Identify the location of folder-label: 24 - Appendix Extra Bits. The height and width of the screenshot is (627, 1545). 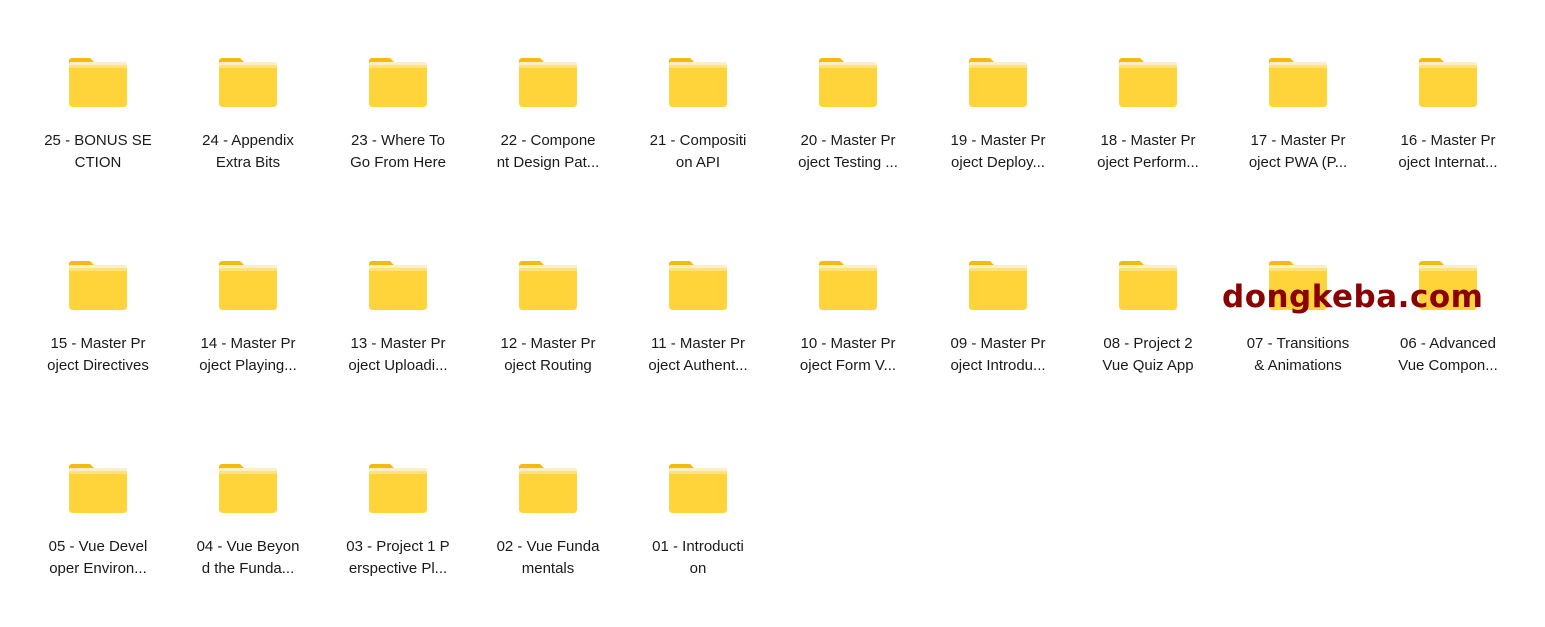
(248, 151).